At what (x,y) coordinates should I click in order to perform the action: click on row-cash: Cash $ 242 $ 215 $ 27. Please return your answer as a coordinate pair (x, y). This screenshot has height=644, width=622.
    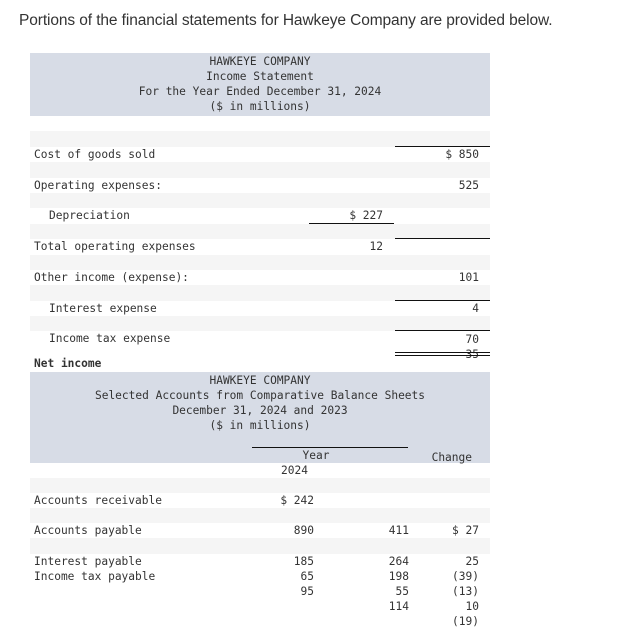
    Looking at the image, I should click on (260, 500).